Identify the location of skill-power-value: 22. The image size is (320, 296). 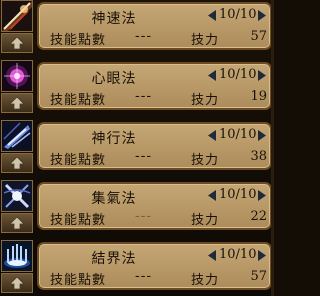
(258, 216).